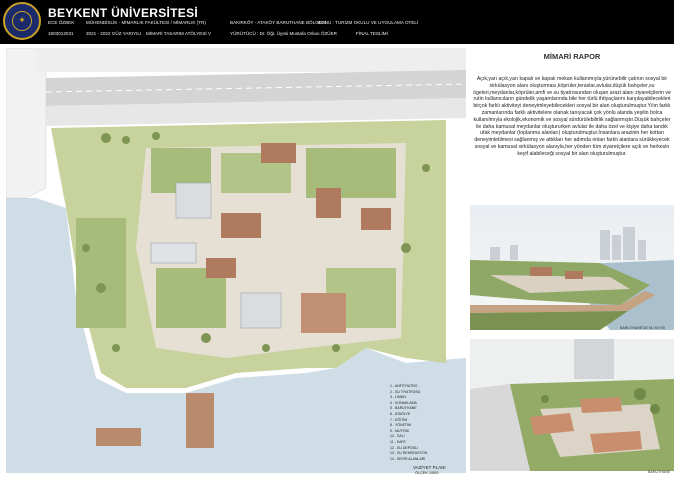 The width and height of the screenshot is (674, 477). Describe the element at coordinates (427, 473) in the screenshot. I see `plan-scale: ÖLÇEK 1/500` at that location.